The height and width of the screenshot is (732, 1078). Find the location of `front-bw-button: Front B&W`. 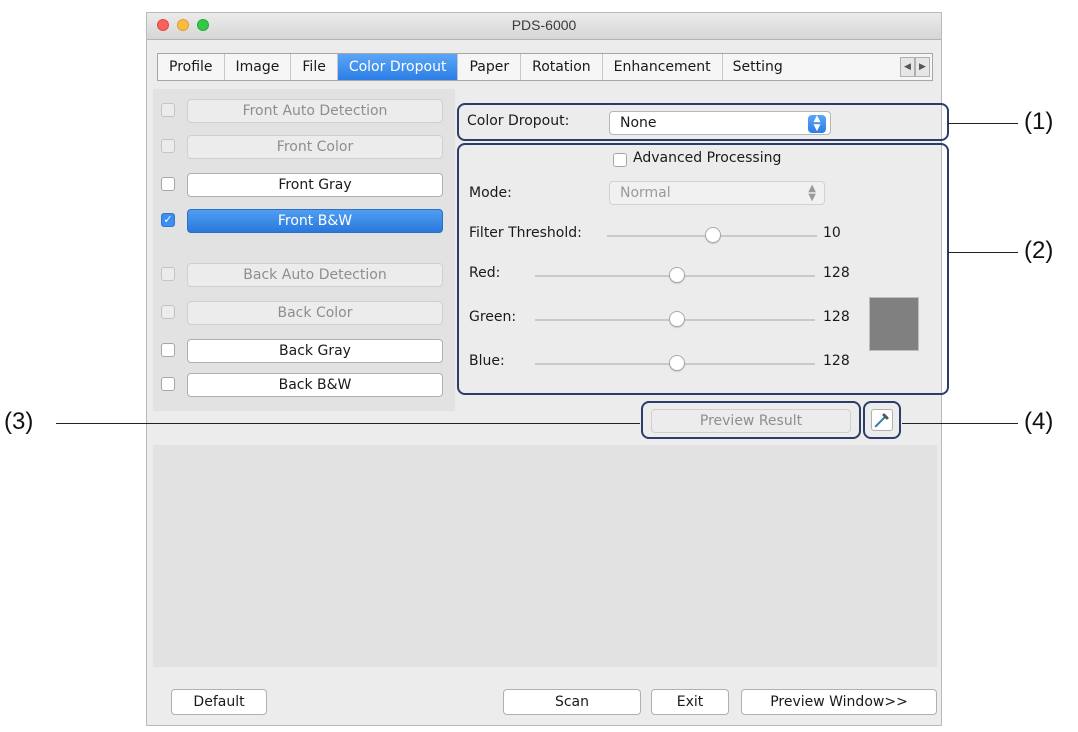

front-bw-button: Front B&W is located at coordinates (315, 221).